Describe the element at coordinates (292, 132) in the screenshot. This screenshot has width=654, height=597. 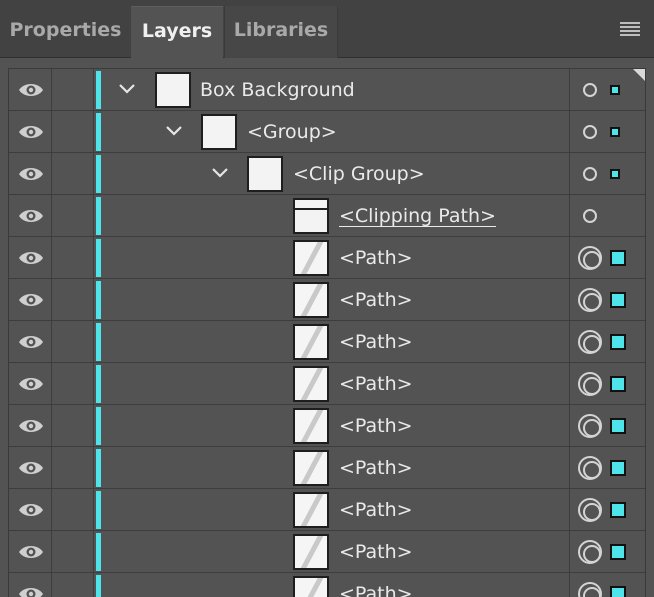
I see `layer-name: <Group>` at that location.